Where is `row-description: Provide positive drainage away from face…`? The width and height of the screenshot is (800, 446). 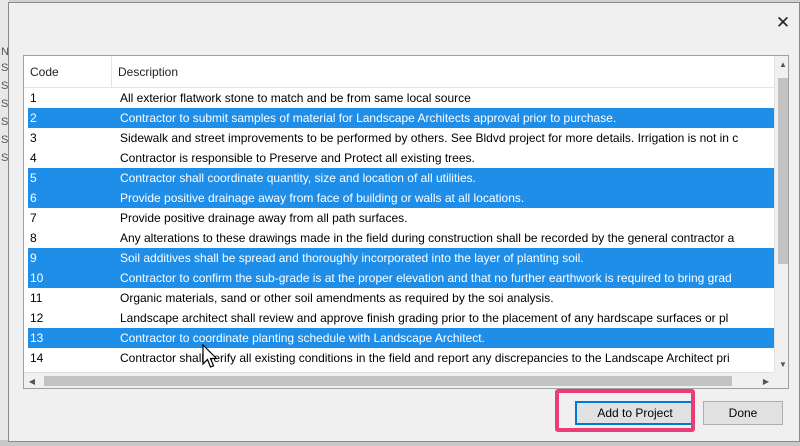 row-description: Provide positive drainage away from face… is located at coordinates (322, 198).